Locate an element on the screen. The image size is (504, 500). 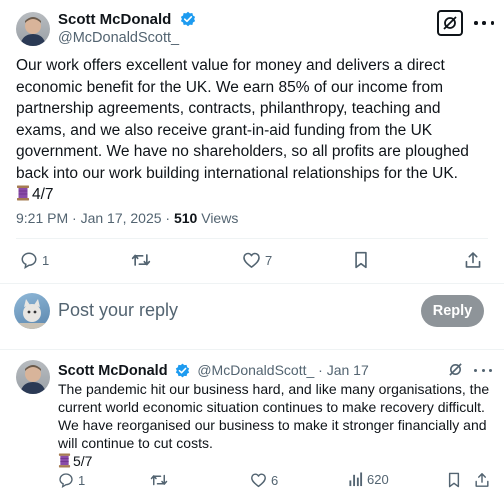
viewer-avatar is located at coordinates (32, 311).